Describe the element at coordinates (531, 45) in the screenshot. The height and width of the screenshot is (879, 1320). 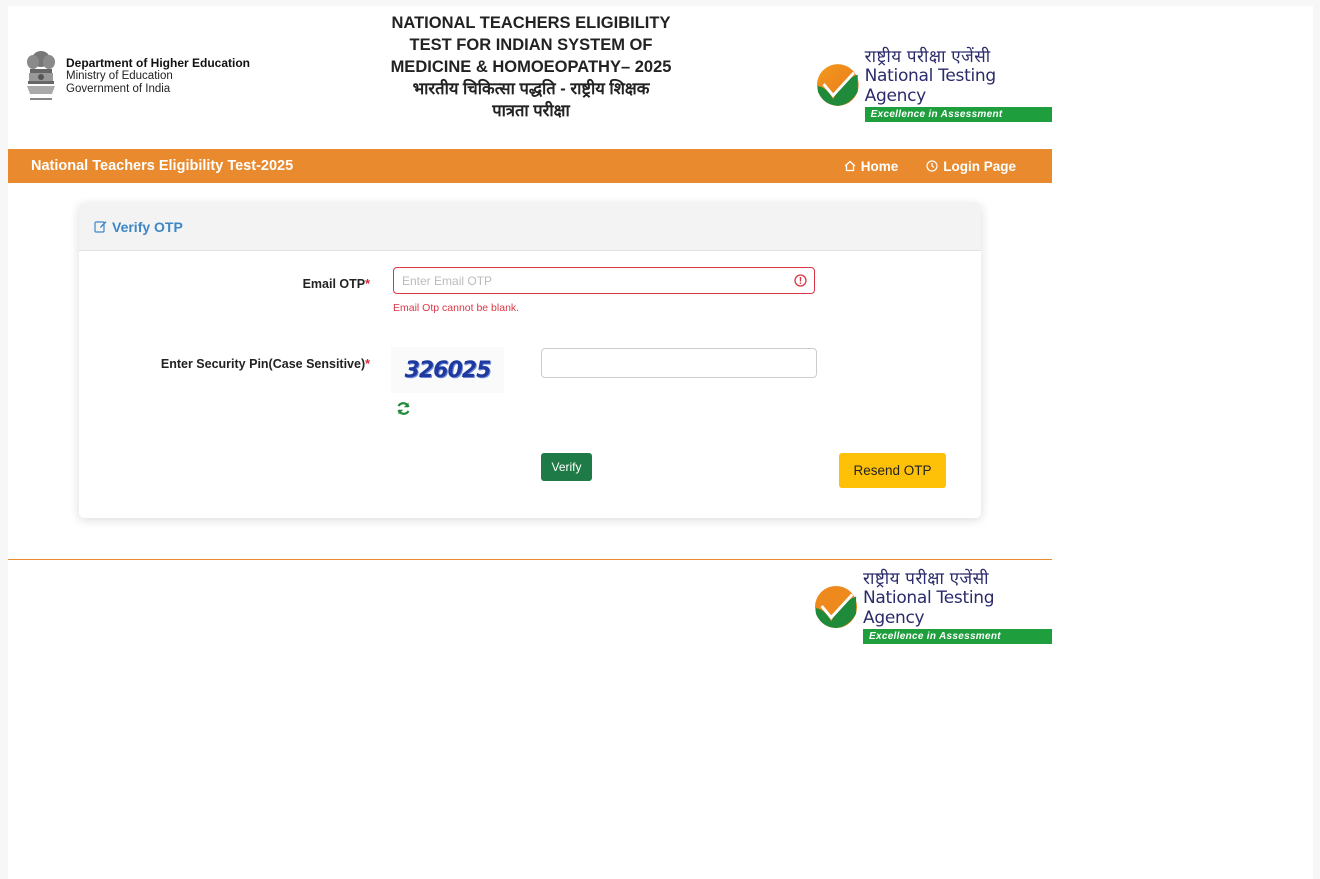
I see `exam-title-line: TEST FOR INDIAN SYSTEM OF` at that location.